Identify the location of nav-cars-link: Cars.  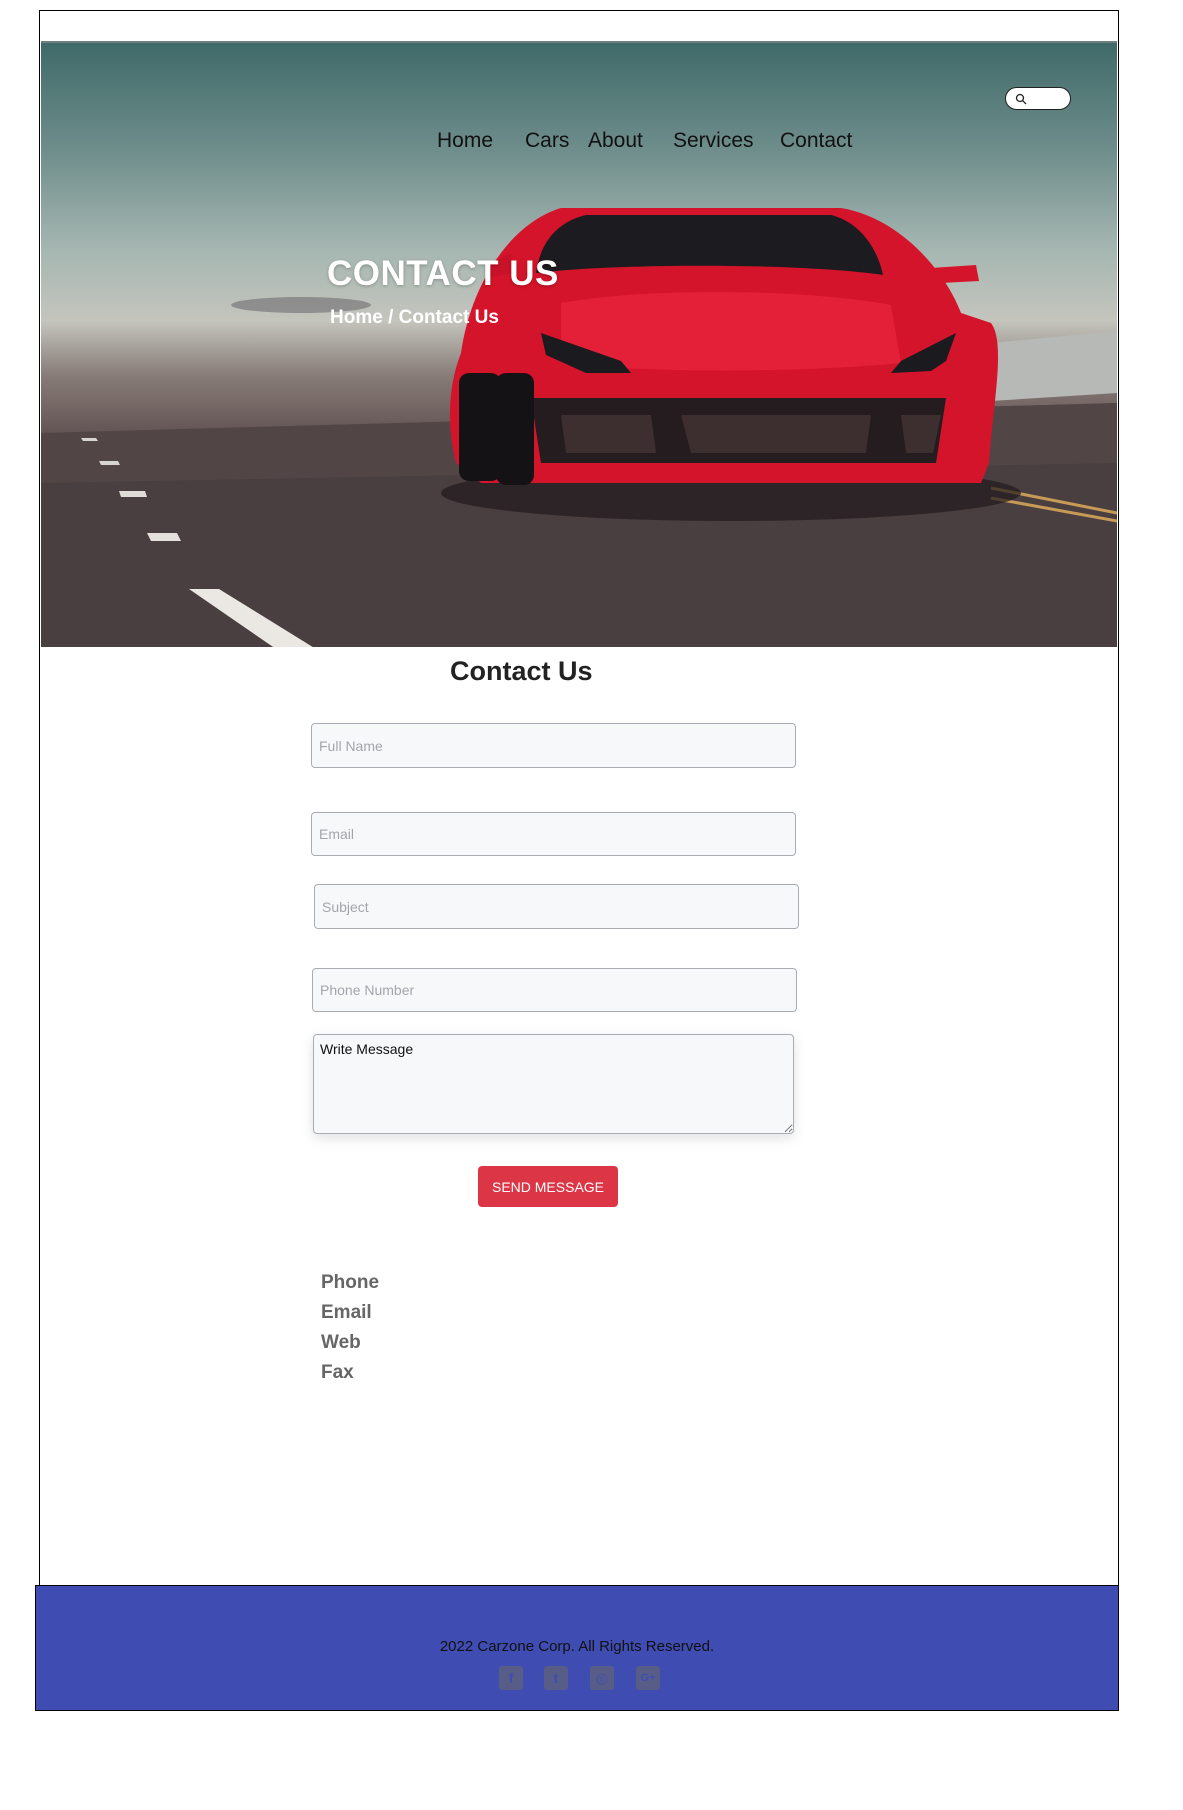
(547, 141).